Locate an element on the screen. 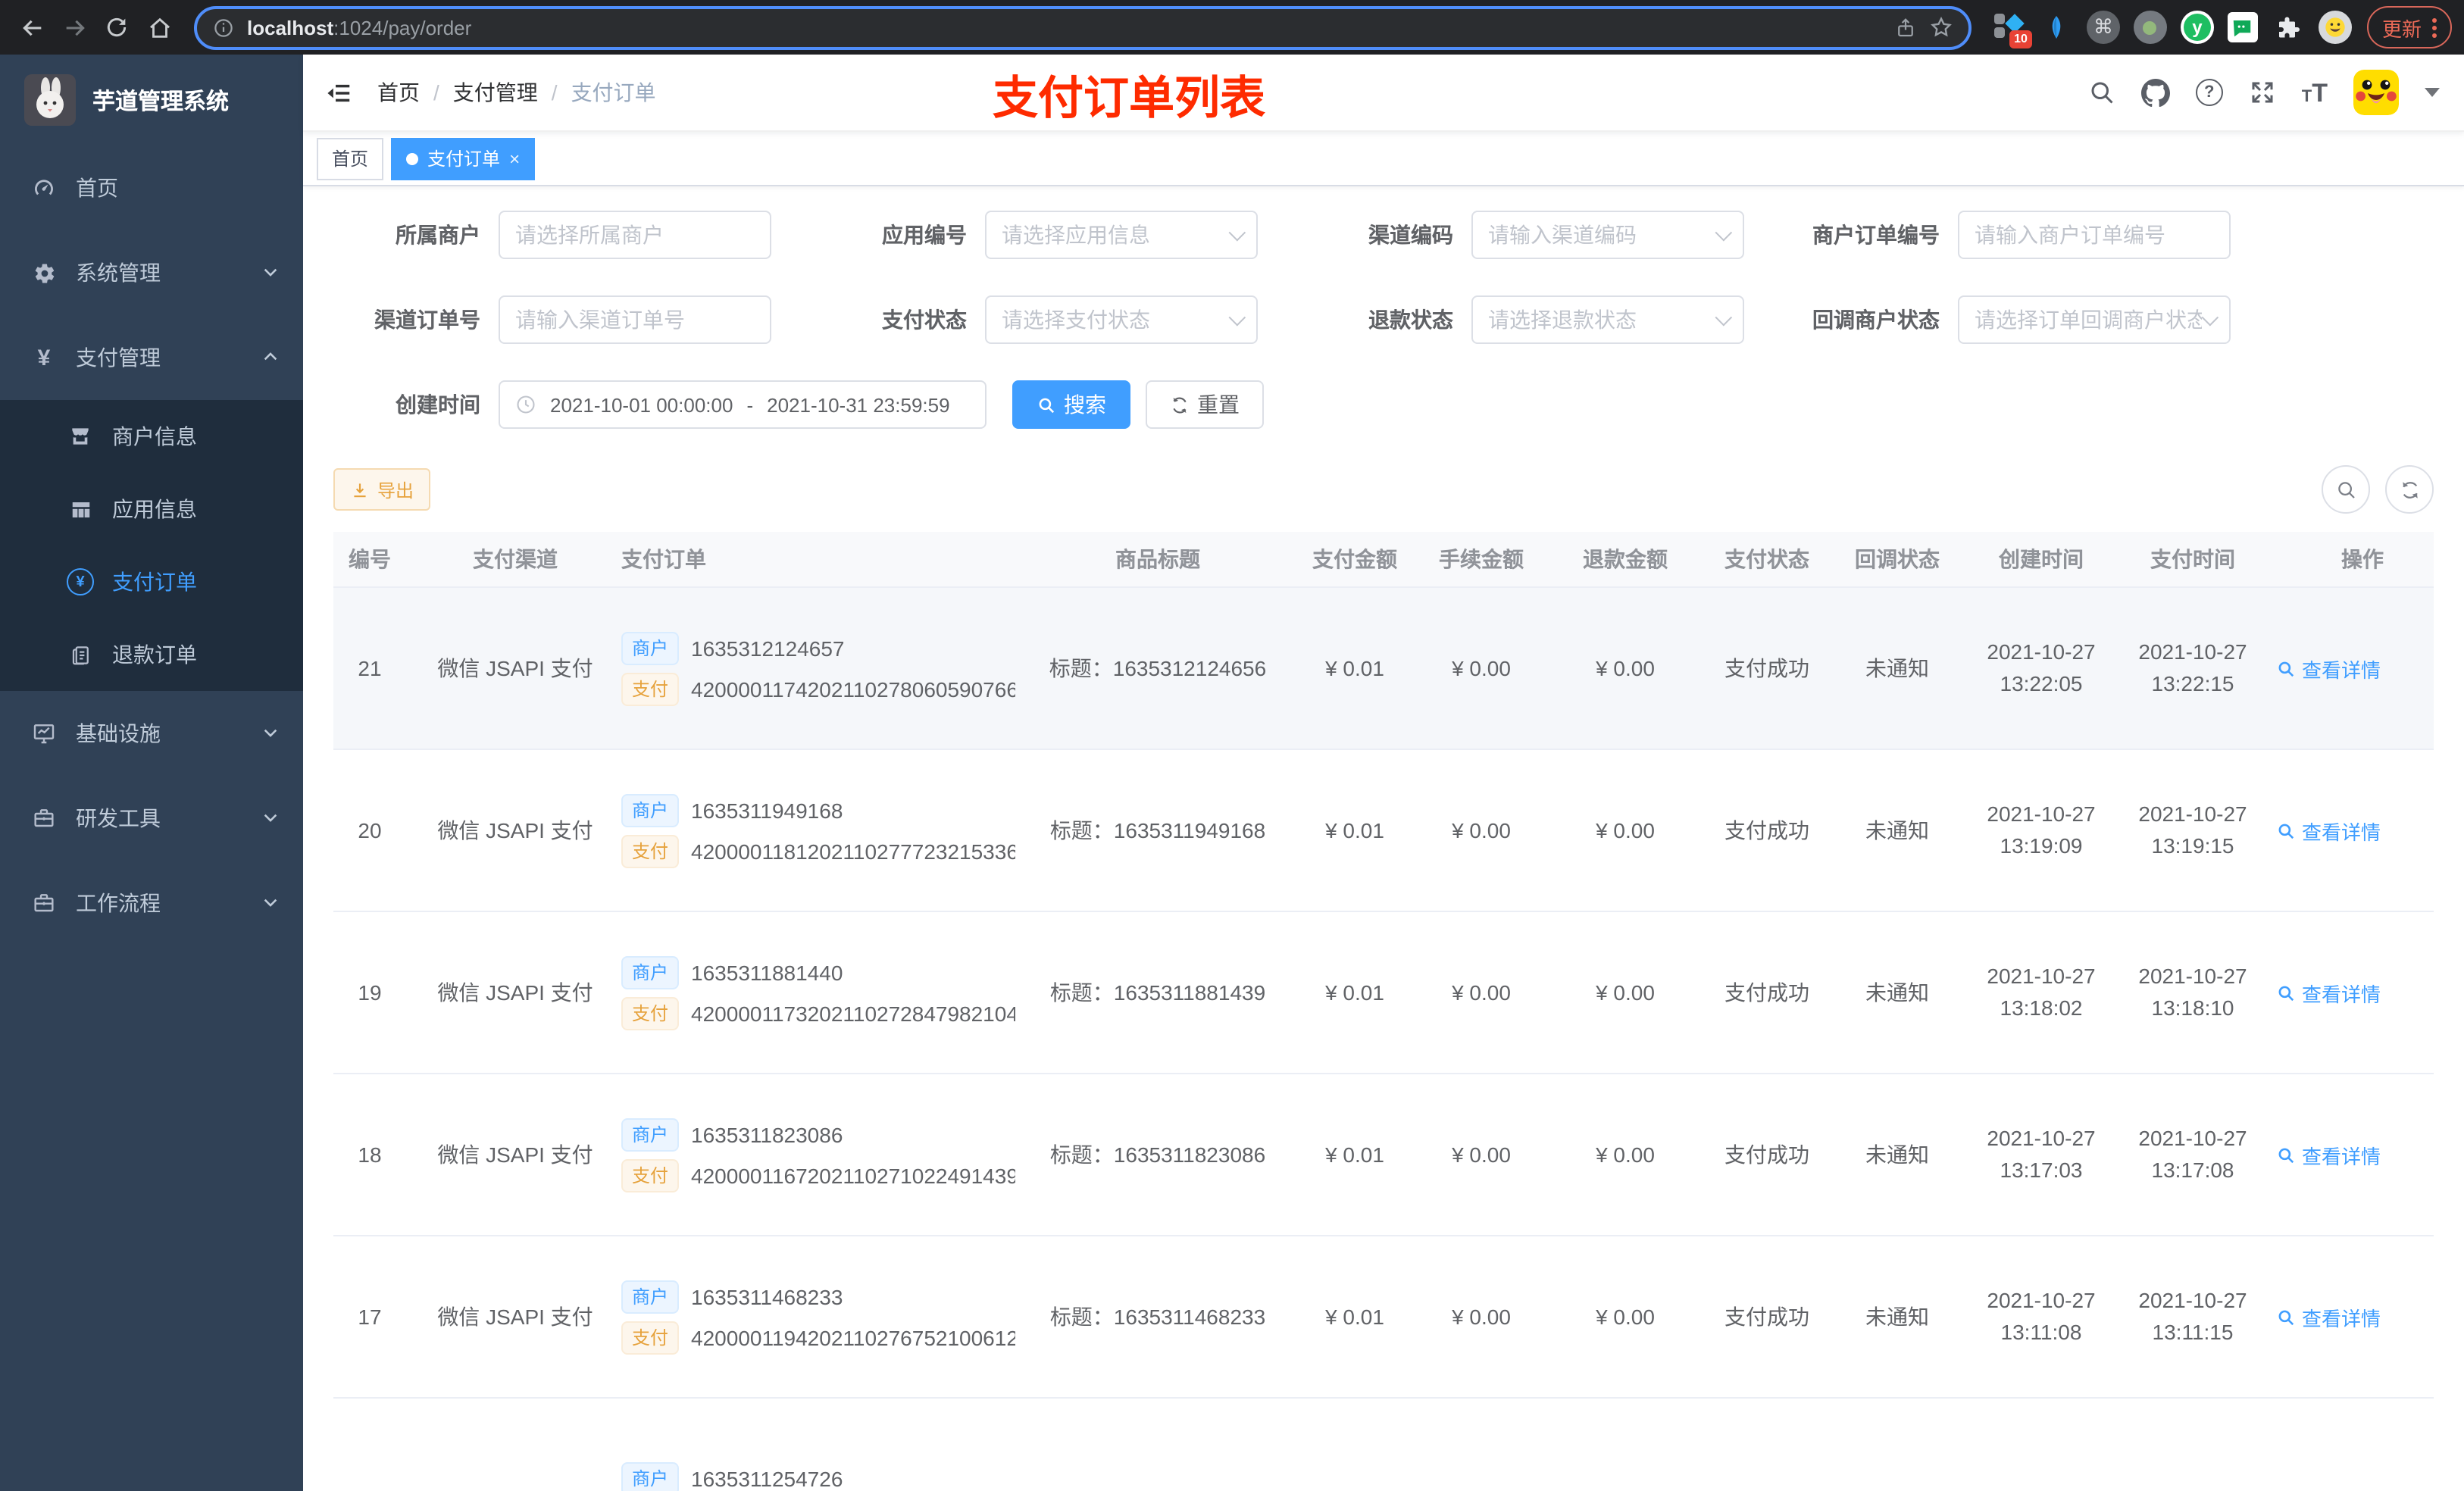 The width and height of the screenshot is (2464, 1491). col-header-title: 商品标题 is located at coordinates (1157, 560).